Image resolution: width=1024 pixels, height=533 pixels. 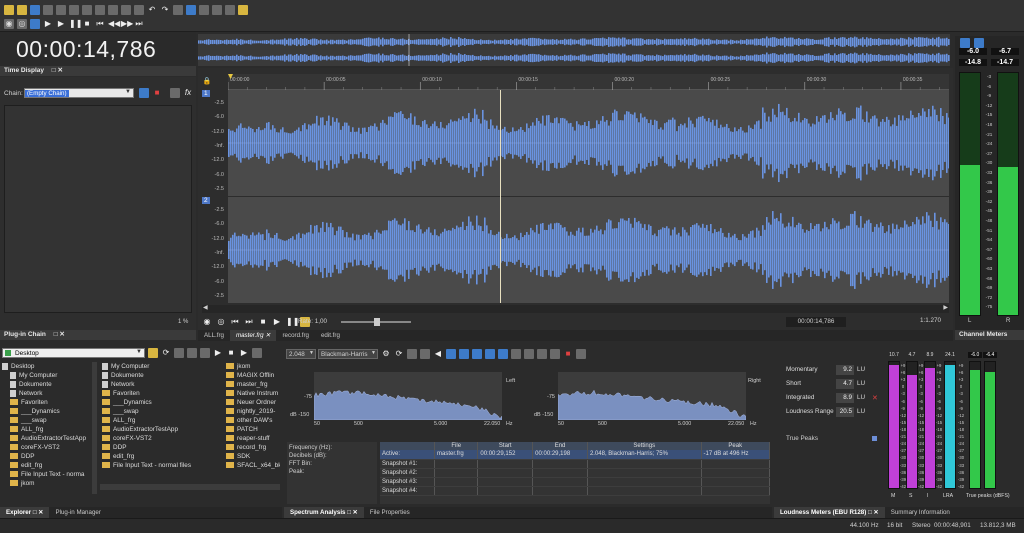 I want to click on spectrum-icon-e, so click(x=477, y=354).